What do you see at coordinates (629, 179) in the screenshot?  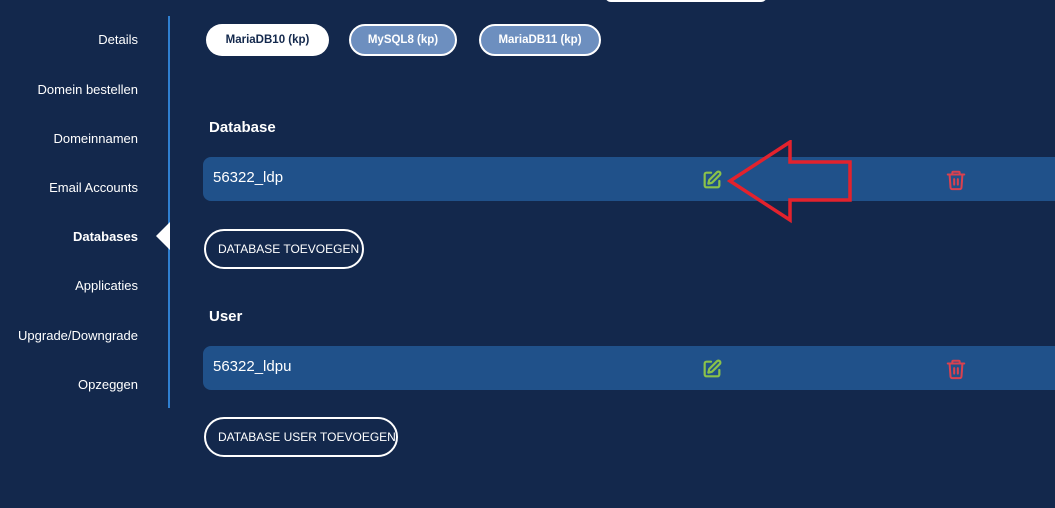 I see `database-row: 56322_ldp` at bounding box center [629, 179].